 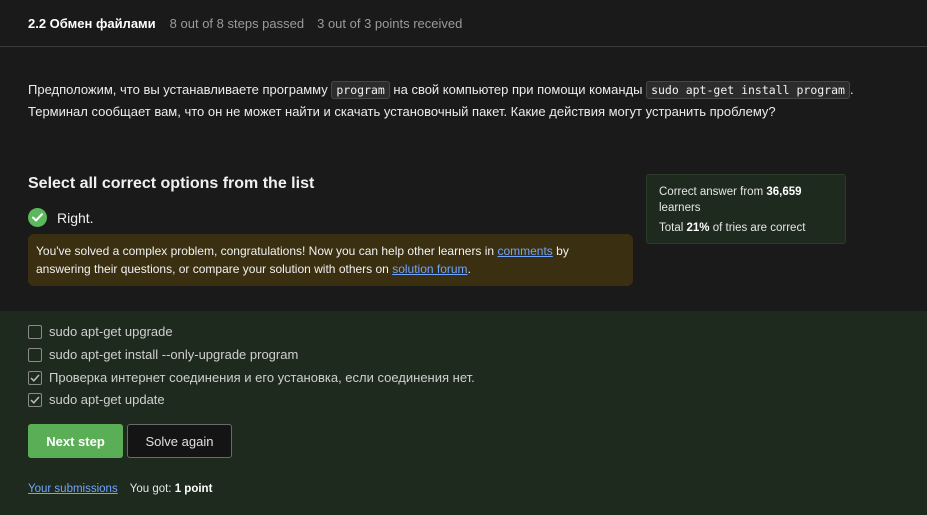 I want to click on option-row: sudo apt-get upgrade, so click(x=100, y=331).